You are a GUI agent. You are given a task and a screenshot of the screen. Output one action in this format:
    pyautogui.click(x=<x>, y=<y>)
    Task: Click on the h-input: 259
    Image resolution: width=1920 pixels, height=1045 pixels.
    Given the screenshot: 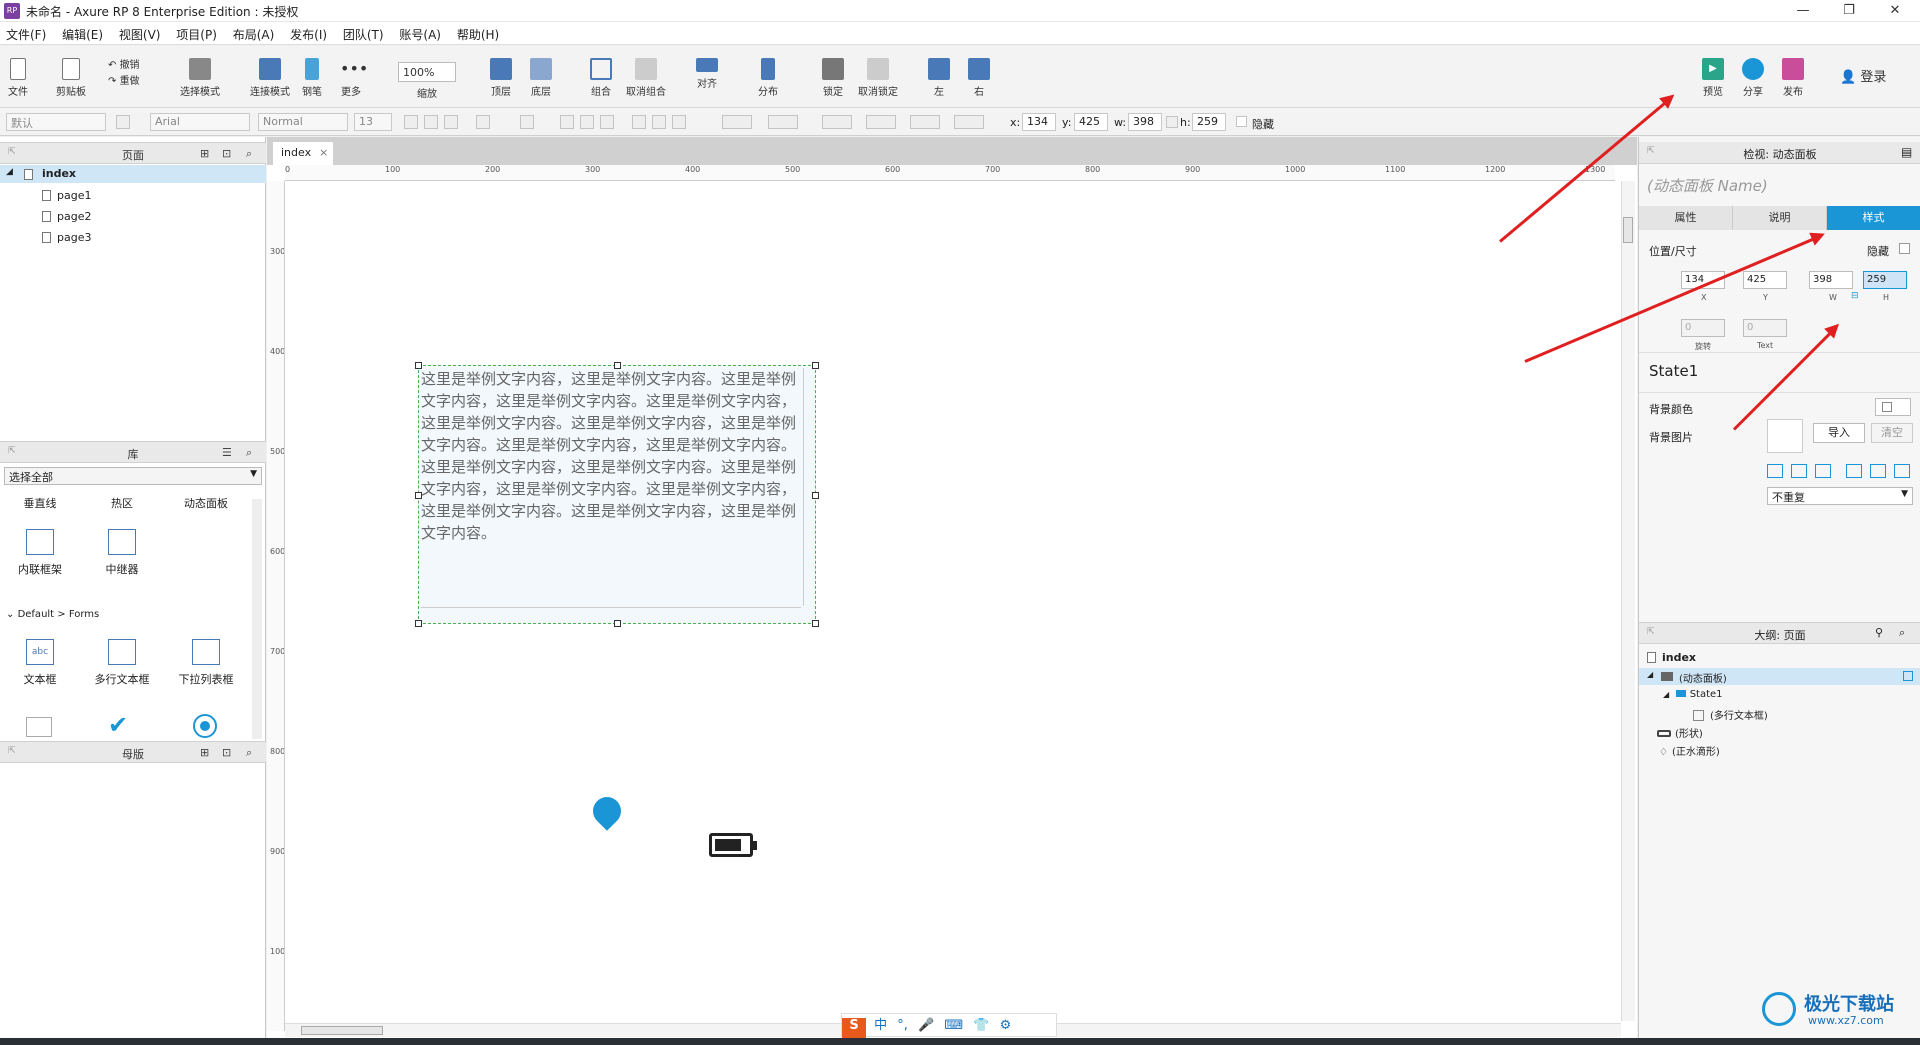 What is the action you would take?
    pyautogui.click(x=1209, y=122)
    